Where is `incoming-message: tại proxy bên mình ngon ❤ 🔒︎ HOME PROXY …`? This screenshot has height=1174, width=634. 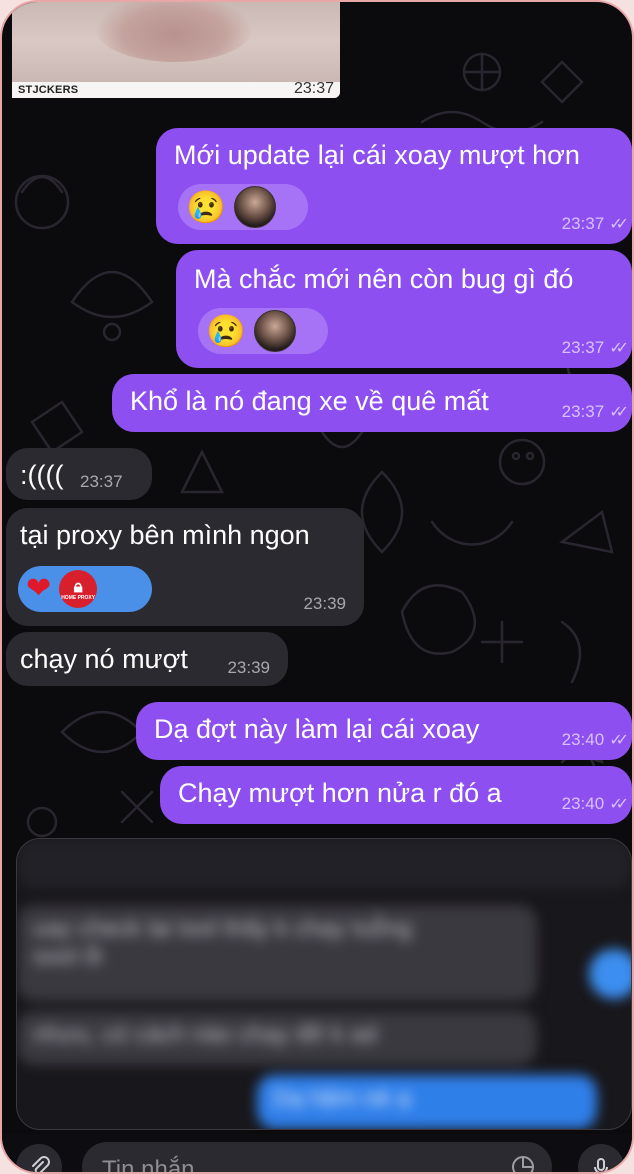
incoming-message: tại proxy bên mình ngon ❤ 🔒︎ HOME PROXY … is located at coordinates (185, 567).